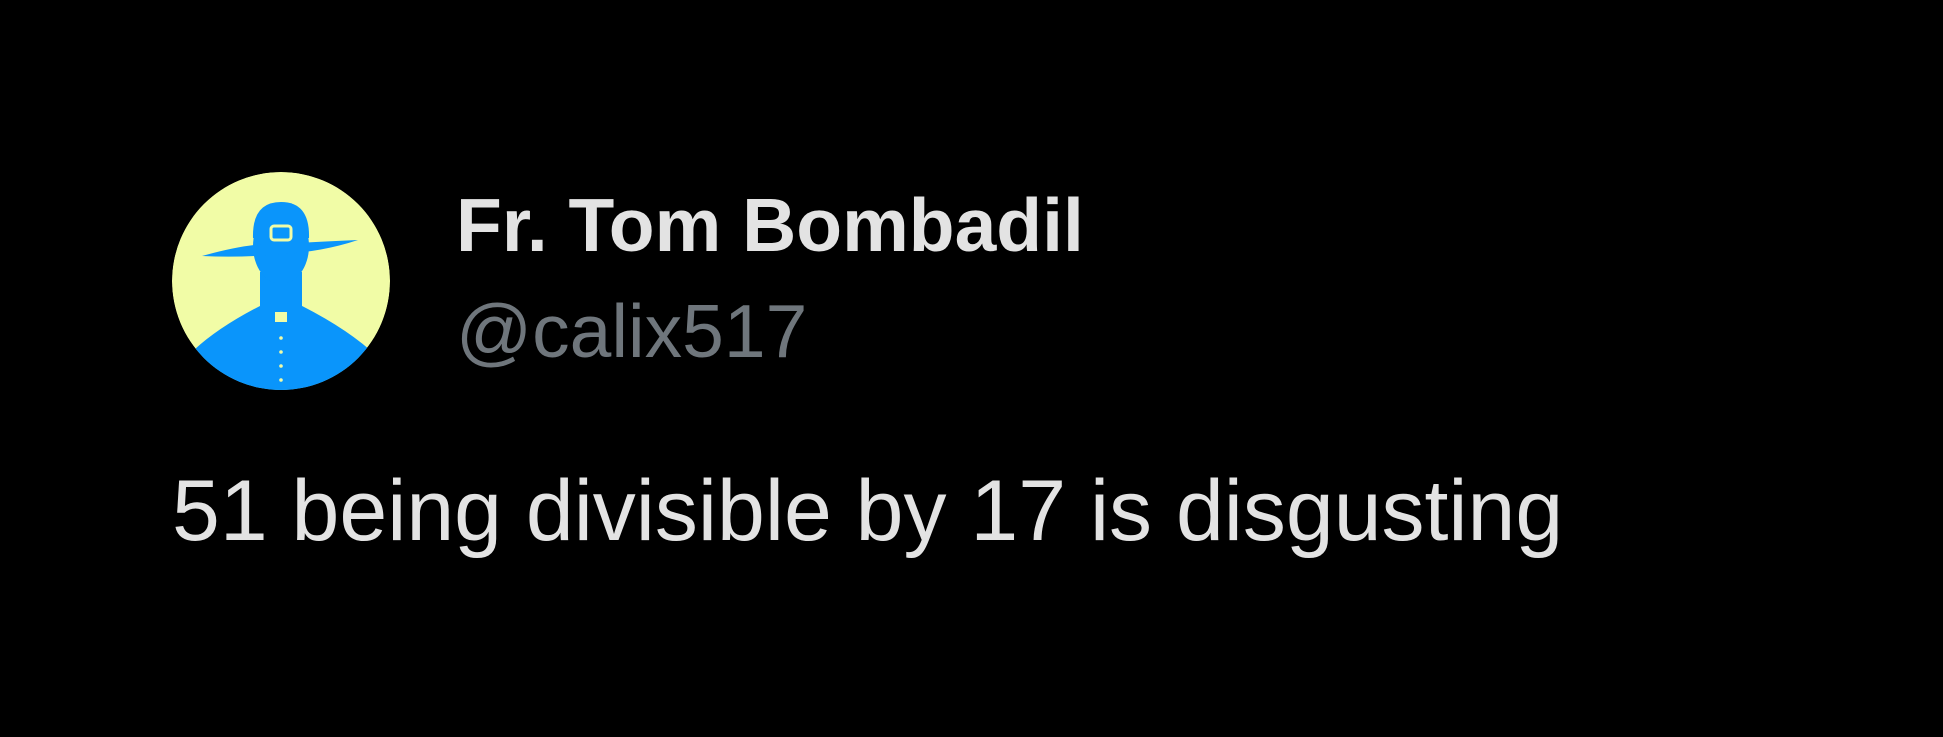 The image size is (1943, 737). What do you see at coordinates (770, 225) in the screenshot?
I see `author-display-name: Fr. Tom Bombadil` at bounding box center [770, 225].